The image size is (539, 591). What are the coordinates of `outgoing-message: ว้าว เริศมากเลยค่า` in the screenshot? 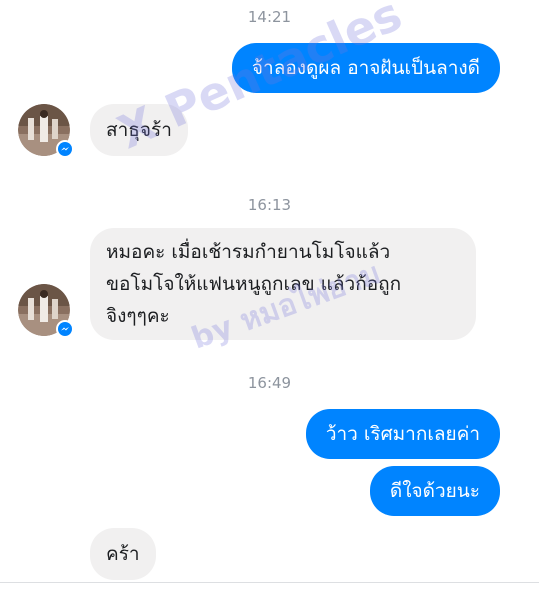 It's located at (402, 434).